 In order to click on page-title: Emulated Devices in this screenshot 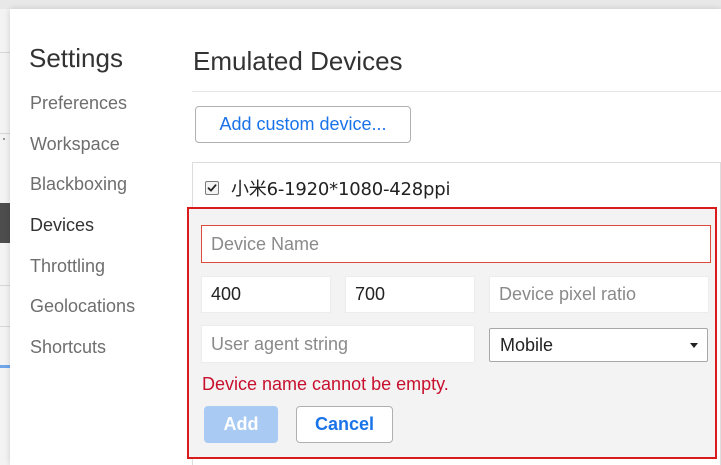, I will do `click(298, 61)`.